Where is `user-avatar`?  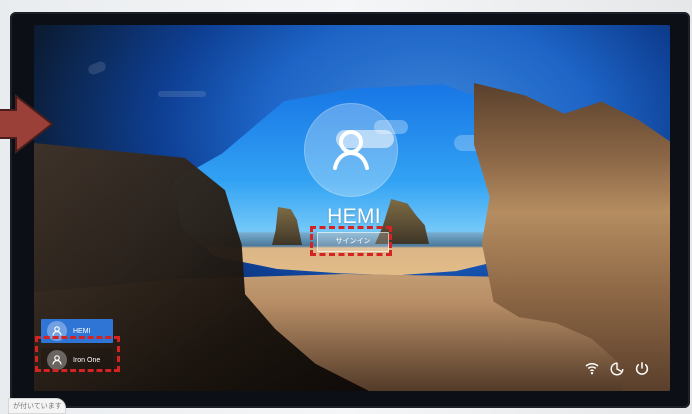 user-avatar is located at coordinates (351, 150).